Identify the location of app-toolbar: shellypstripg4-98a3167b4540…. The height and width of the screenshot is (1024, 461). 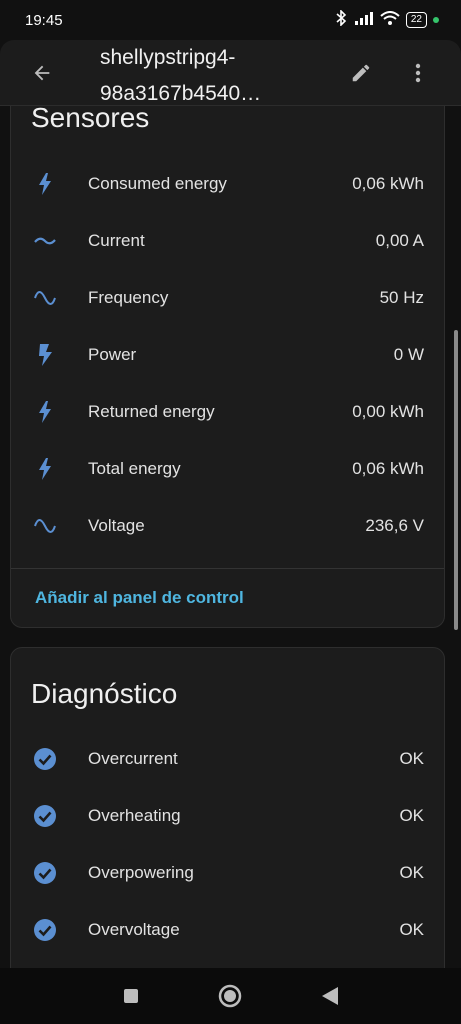
(230, 73).